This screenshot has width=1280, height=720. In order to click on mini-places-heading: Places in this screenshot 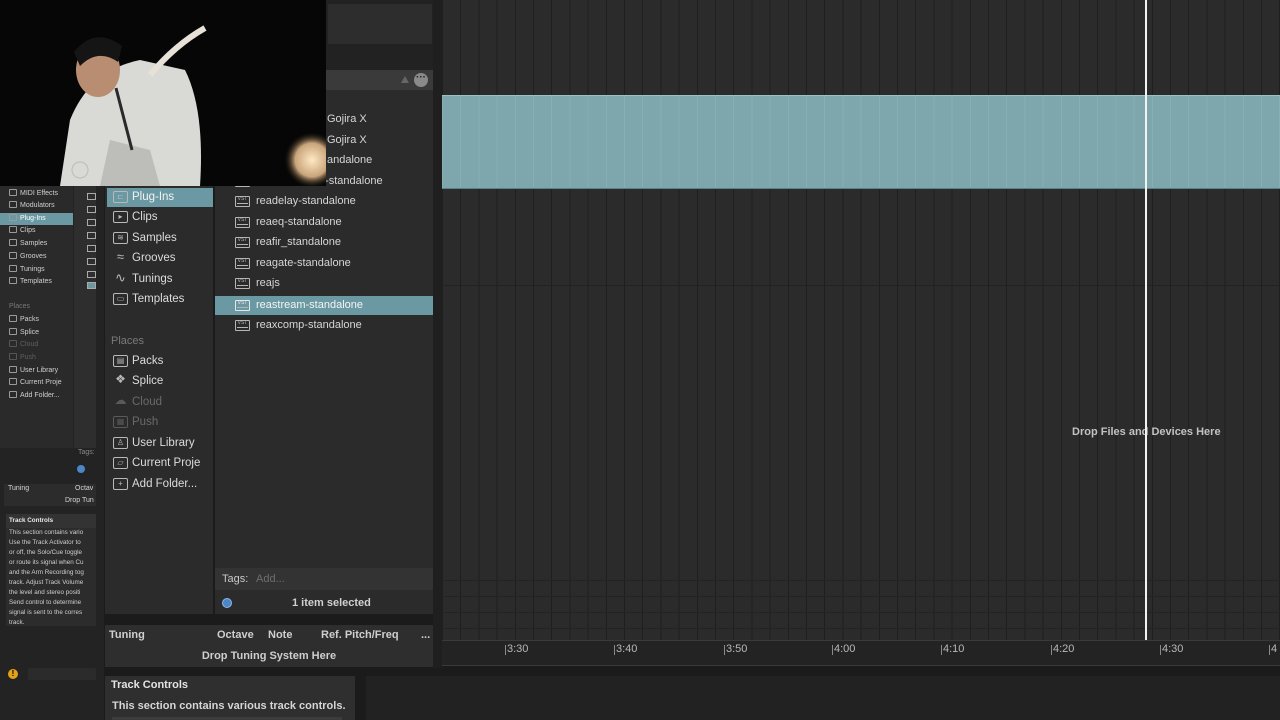, I will do `click(20, 306)`.